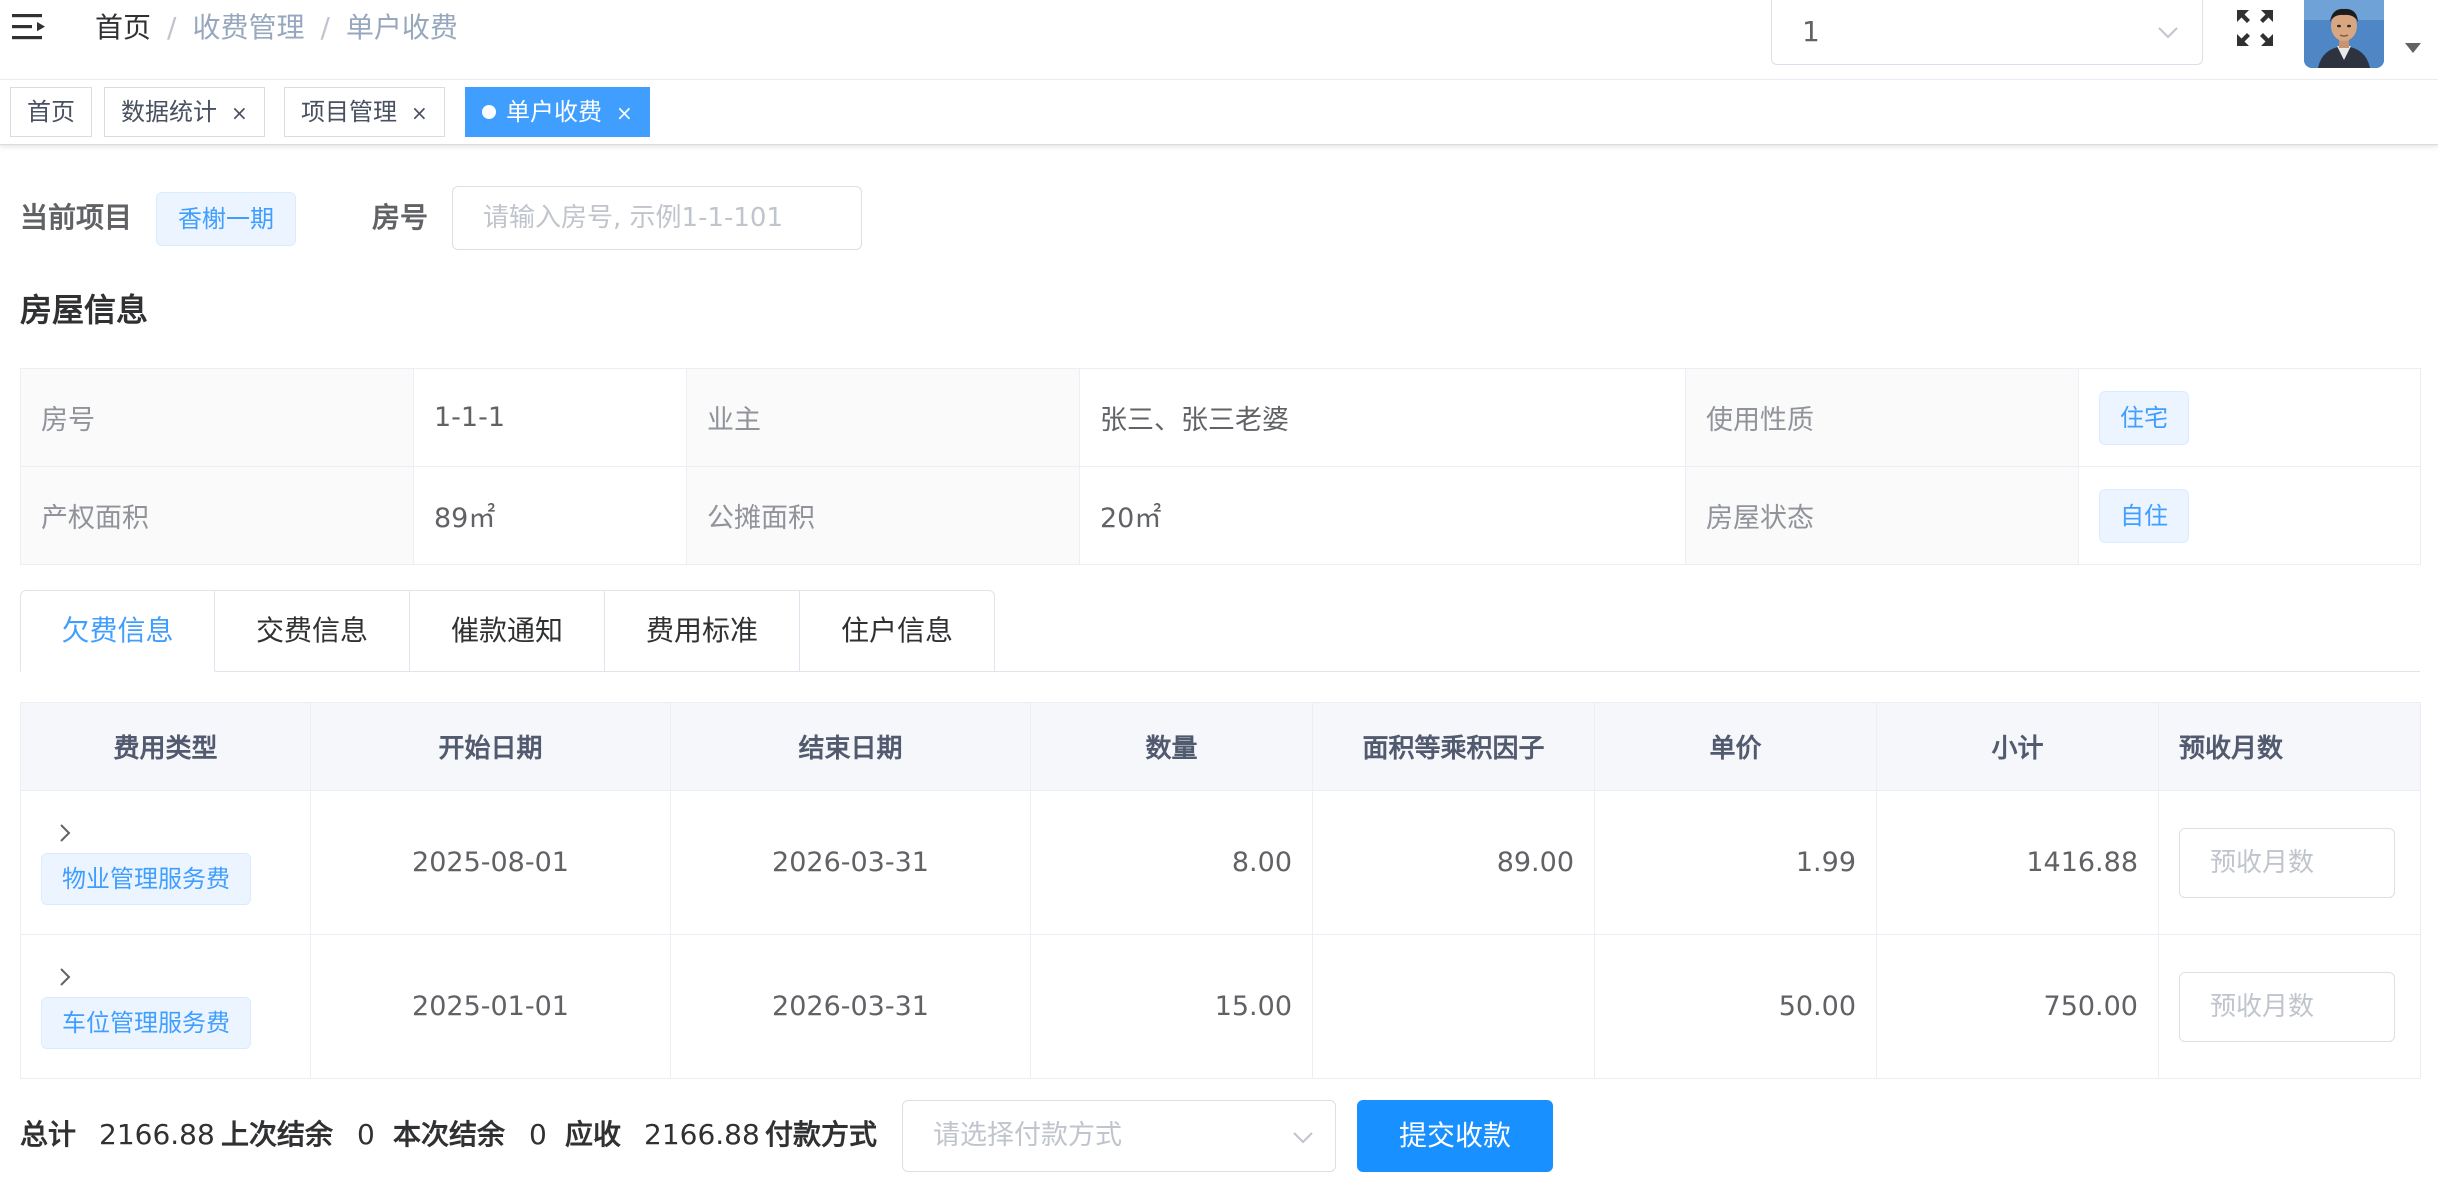 Image resolution: width=2438 pixels, height=1197 pixels. Describe the element at coordinates (146, 878) in the screenshot. I see `fee-type-tag: 物业管理服务费` at that location.